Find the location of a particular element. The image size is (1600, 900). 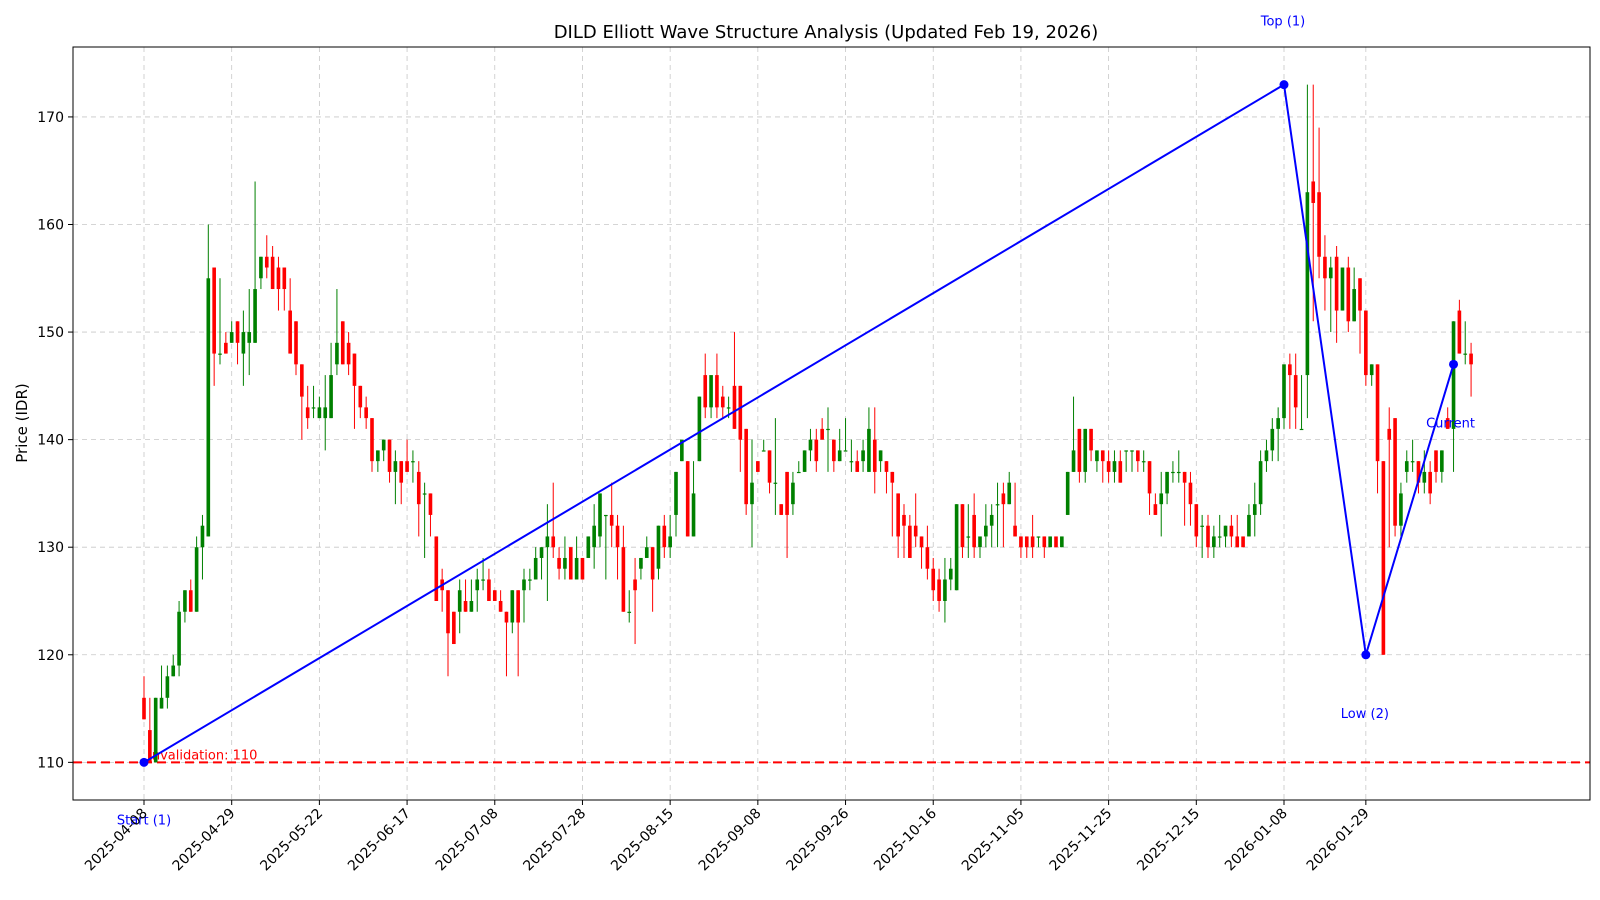

wave-point is located at coordinates (144, 762).